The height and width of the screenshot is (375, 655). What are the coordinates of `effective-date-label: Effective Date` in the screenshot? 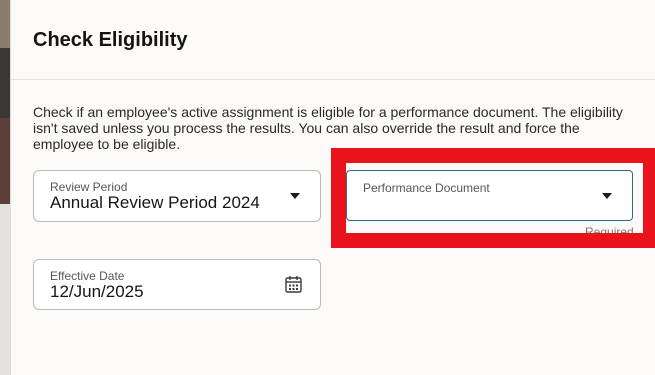 It's located at (87, 276).